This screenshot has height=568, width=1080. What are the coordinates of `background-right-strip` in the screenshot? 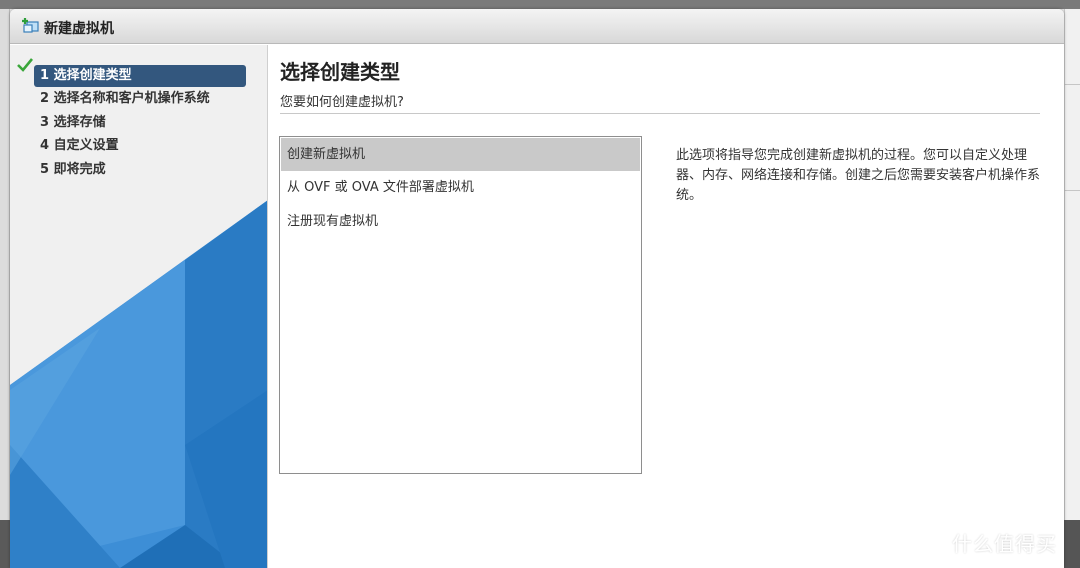 It's located at (1072, 288).